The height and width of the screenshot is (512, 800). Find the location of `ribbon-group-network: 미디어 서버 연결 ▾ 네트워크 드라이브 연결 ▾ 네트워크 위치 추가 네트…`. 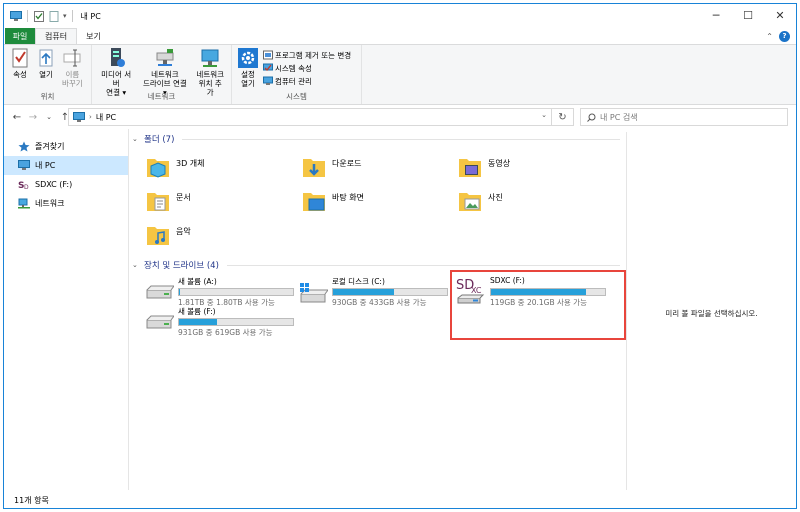

ribbon-group-network: 미디어 서버 연결 ▾ 네트워크 드라이브 연결 ▾ 네트워크 위치 추가 네트… is located at coordinates (162, 74).